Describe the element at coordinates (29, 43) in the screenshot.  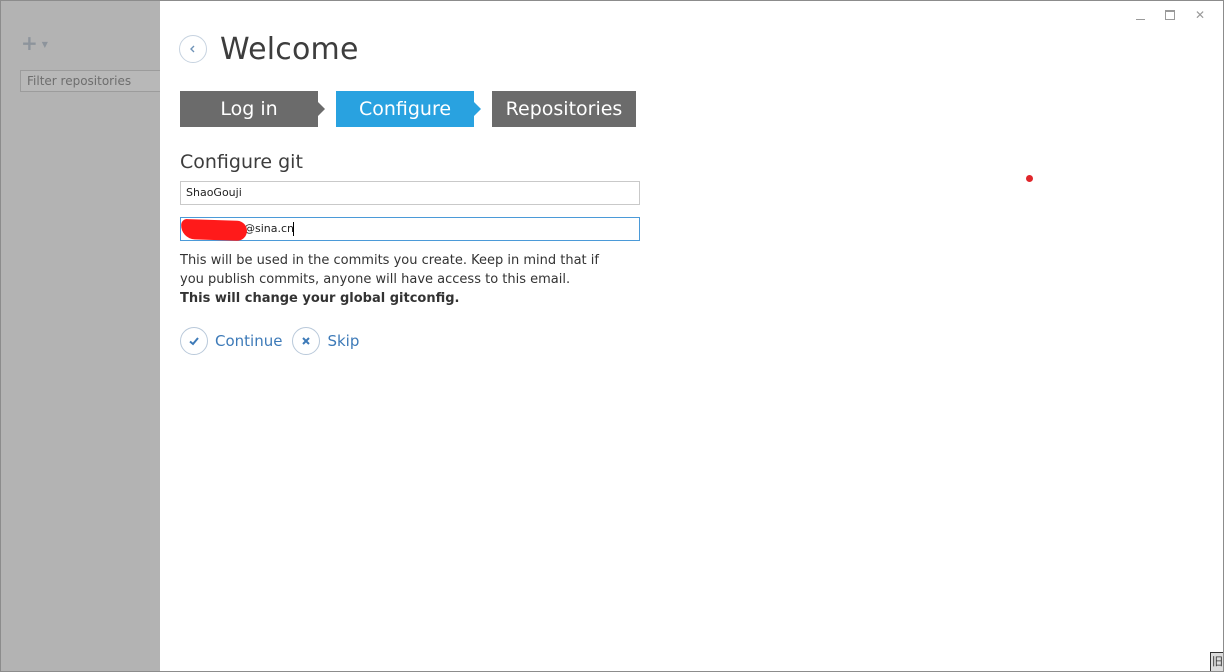
I see `plus-icon: +` at that location.